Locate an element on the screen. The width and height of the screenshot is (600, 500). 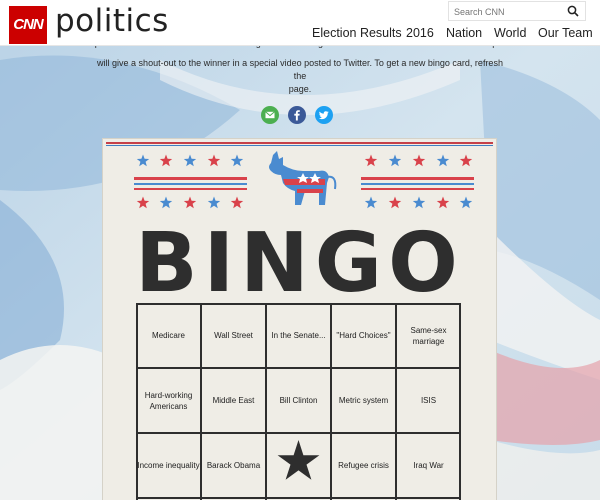
bingo-cell: Bill Clinton is located at coordinates (298, 400).